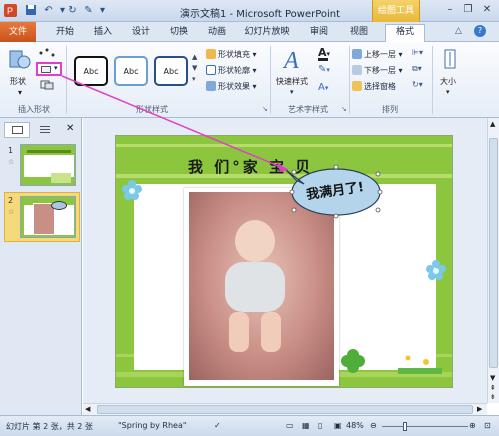 The image size is (499, 436). What do you see at coordinates (357, 70) in the screenshot?
I see `send-backward-icon` at bounding box center [357, 70].